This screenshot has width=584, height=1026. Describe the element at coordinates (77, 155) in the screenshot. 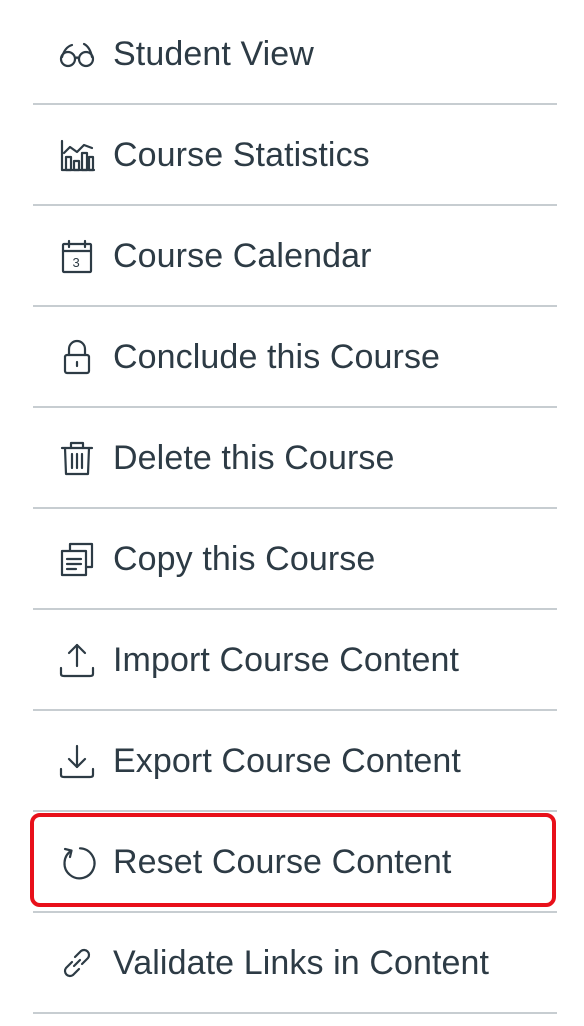

I see `statistics-icon` at that location.